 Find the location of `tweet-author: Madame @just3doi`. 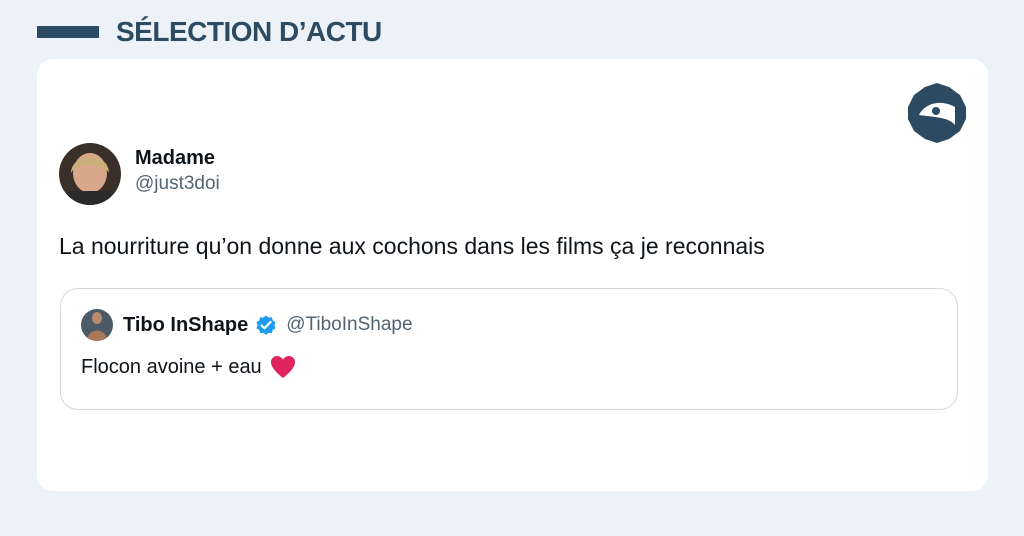

tweet-author: Madame @just3doi is located at coordinates (139, 174).